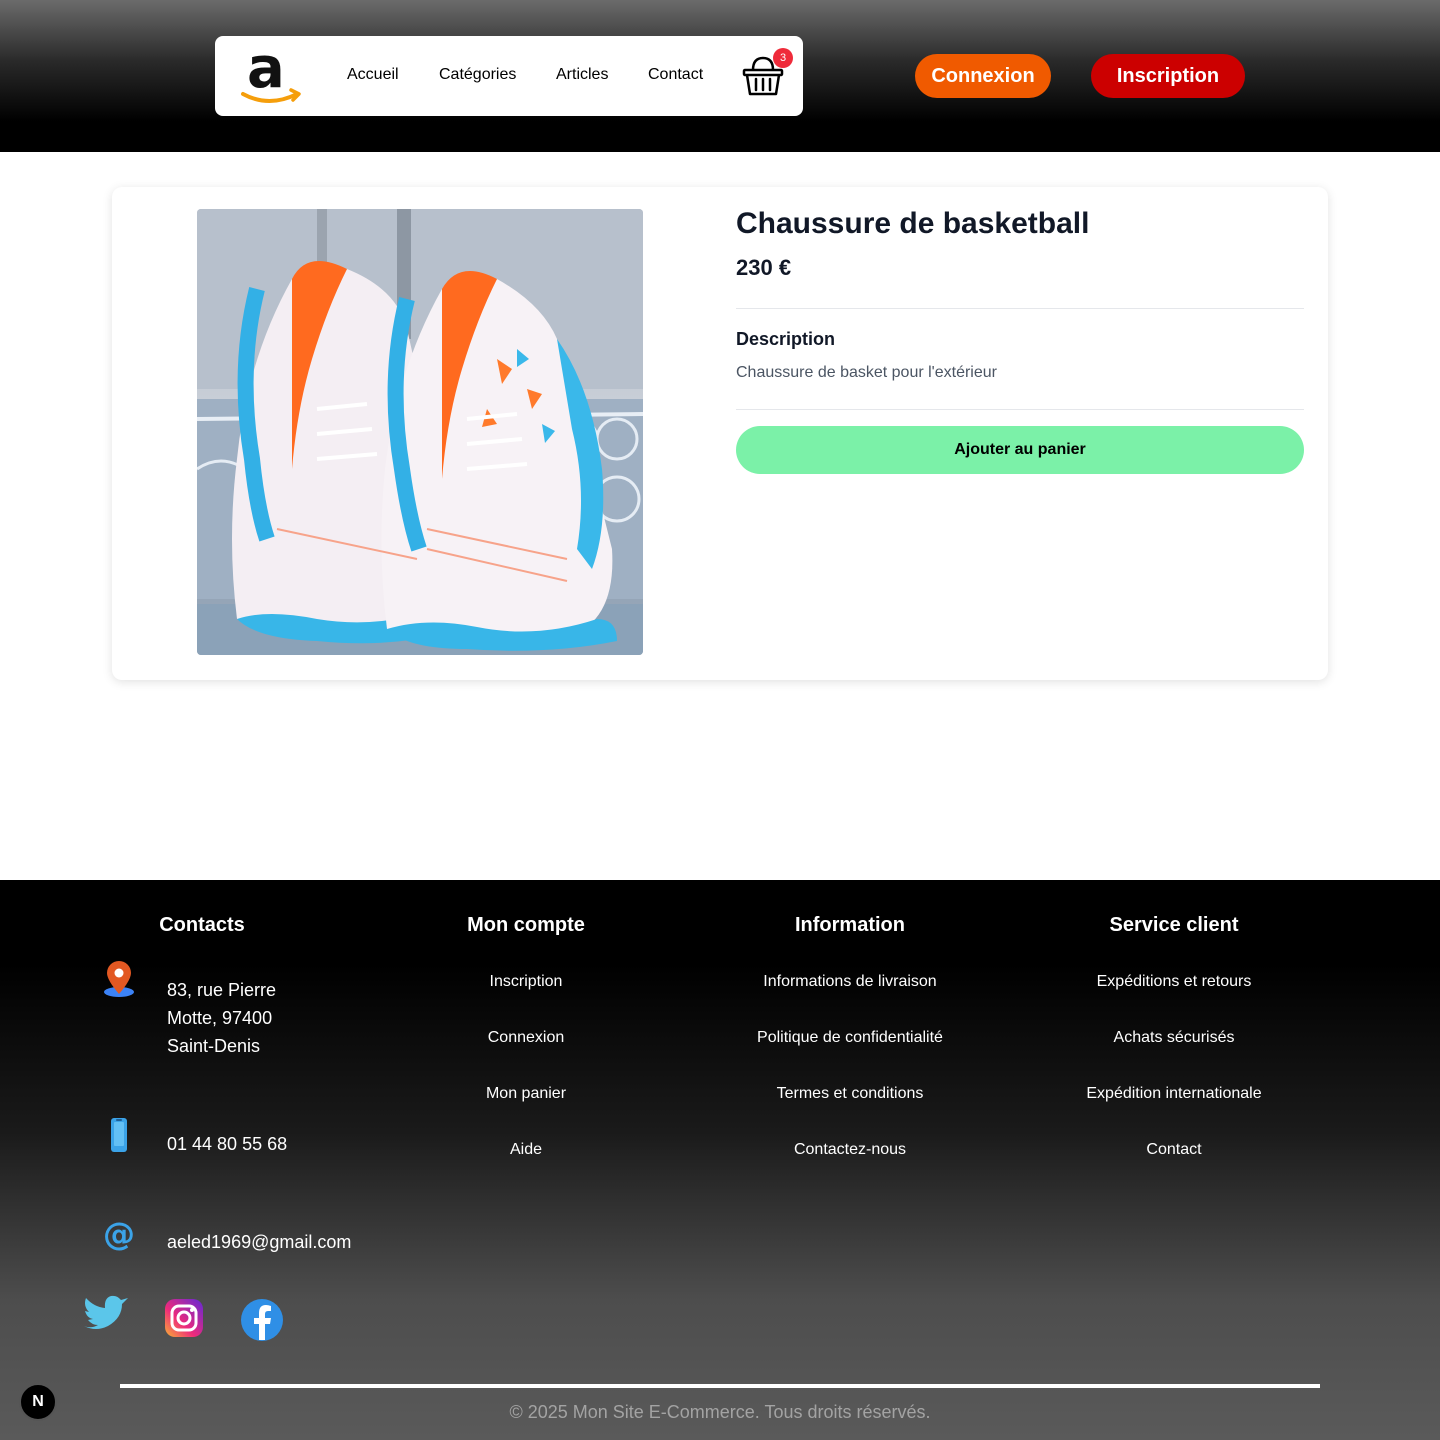 The height and width of the screenshot is (1440, 1440). What do you see at coordinates (850, 1094) in the screenshot?
I see `info-link-terms: Termes et conditions` at bounding box center [850, 1094].